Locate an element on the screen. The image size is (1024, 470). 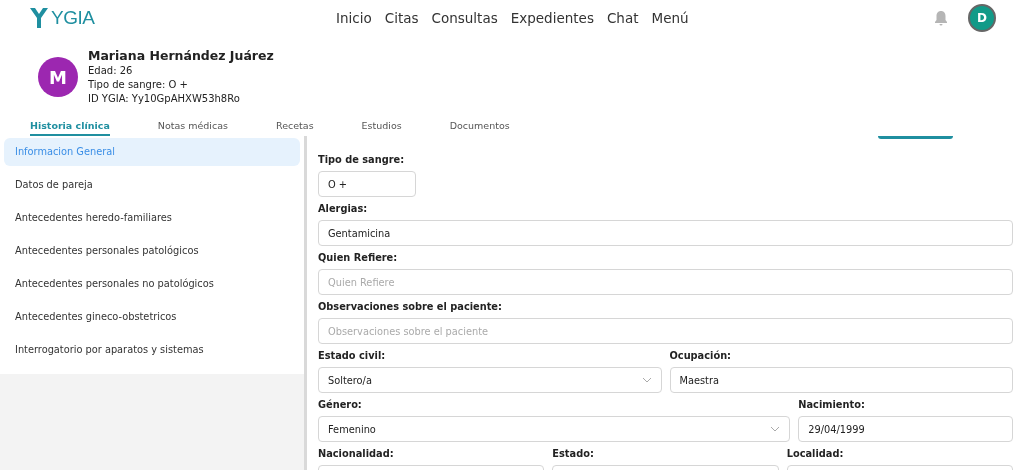
logo: YGIA is located at coordinates (180, 18).